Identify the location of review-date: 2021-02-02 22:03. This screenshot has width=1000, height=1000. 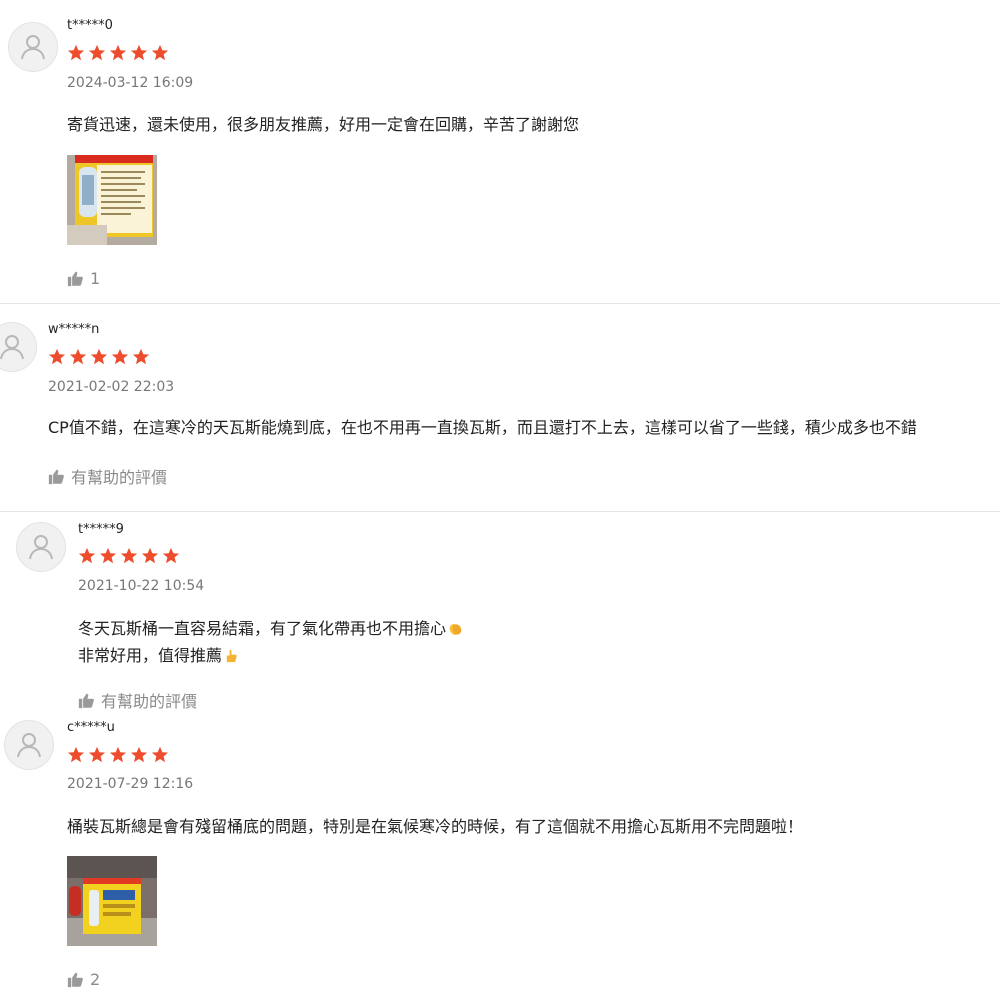
(111, 387).